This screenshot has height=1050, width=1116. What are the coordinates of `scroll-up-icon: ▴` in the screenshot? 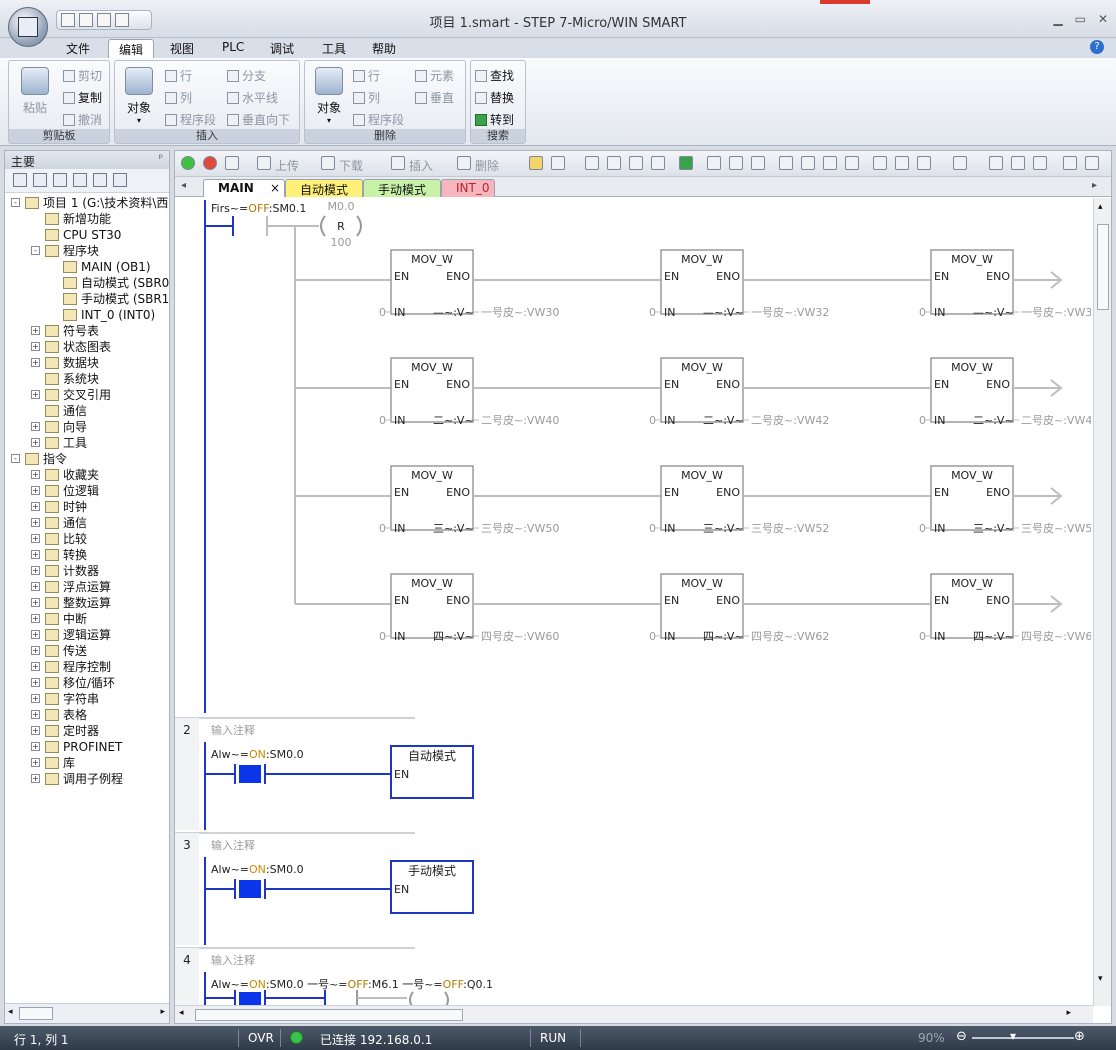 It's located at (1100, 207).